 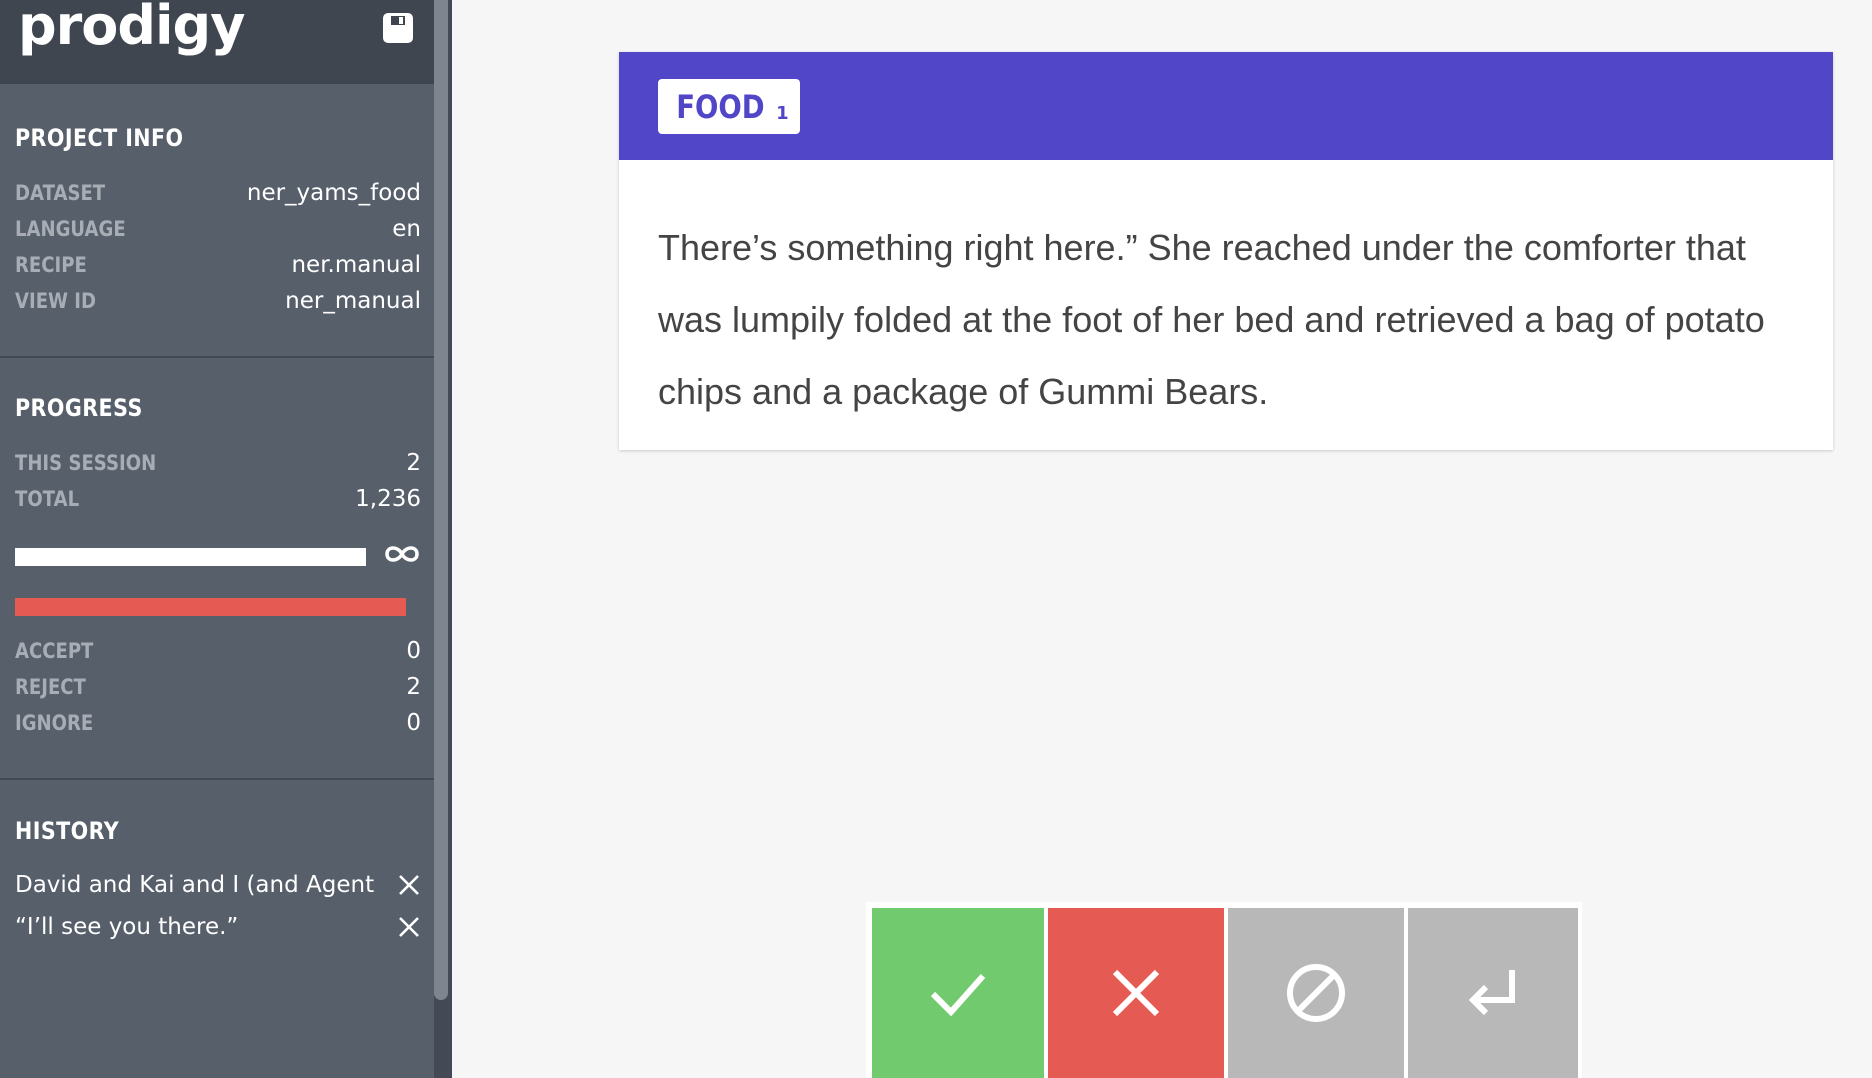 What do you see at coordinates (218, 723) in the screenshot?
I see `ignore-row: IGNORE 0` at bounding box center [218, 723].